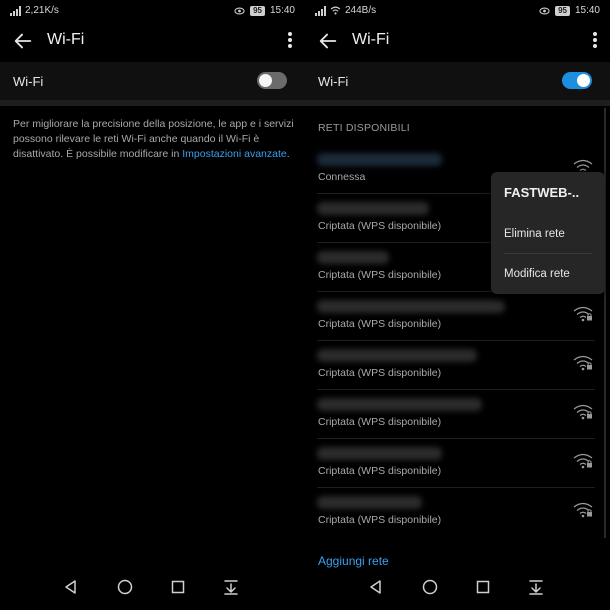  I want to click on network-status: Connessa, so click(342, 177).